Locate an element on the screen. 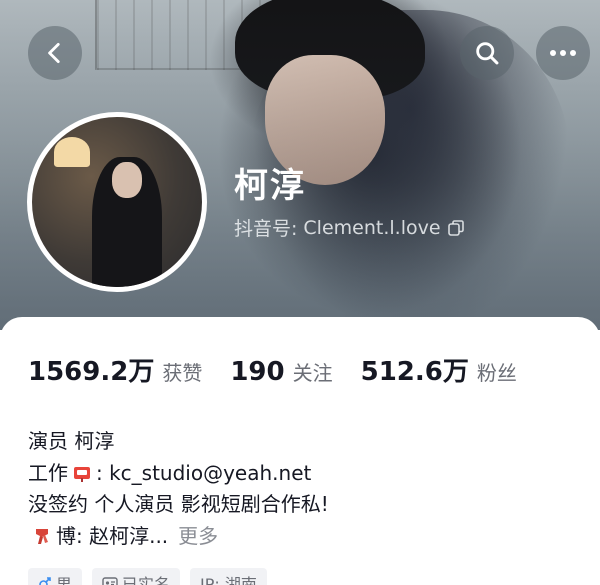 The height and width of the screenshot is (585, 600). bio-line-1: 演员 柯淳 is located at coordinates (71, 441).